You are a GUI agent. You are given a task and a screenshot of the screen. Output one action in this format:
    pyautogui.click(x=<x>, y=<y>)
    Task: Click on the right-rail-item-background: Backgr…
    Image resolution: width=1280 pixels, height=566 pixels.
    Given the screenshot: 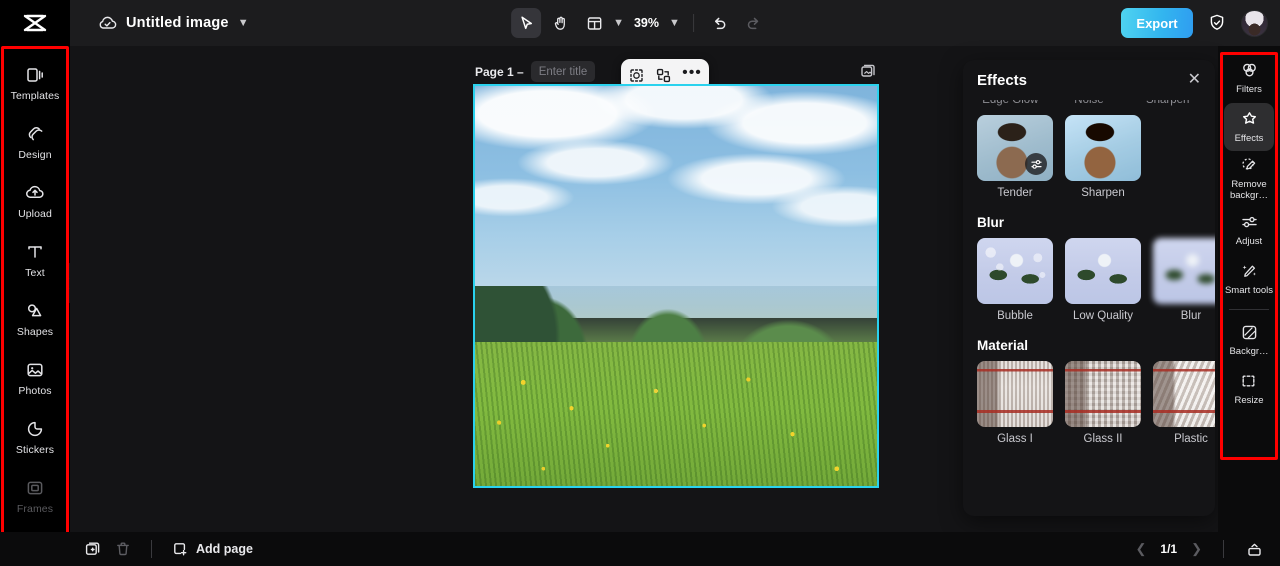 What is the action you would take?
    pyautogui.click(x=1249, y=340)
    